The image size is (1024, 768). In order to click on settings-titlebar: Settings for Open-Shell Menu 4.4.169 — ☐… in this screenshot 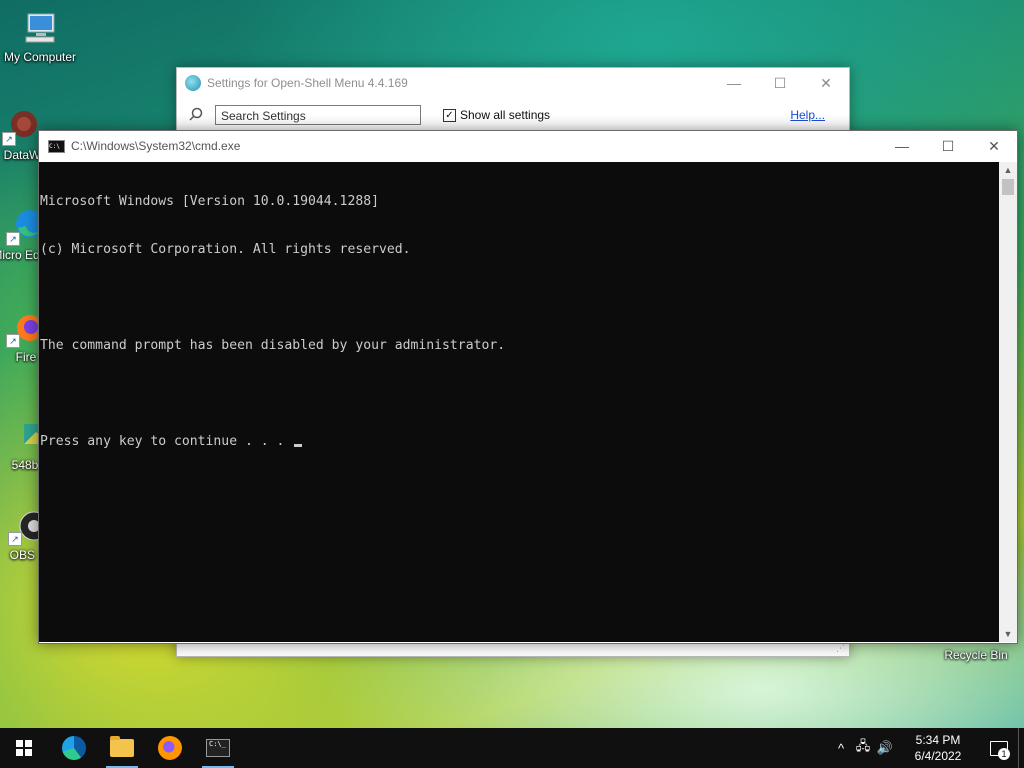, I will do `click(513, 83)`.